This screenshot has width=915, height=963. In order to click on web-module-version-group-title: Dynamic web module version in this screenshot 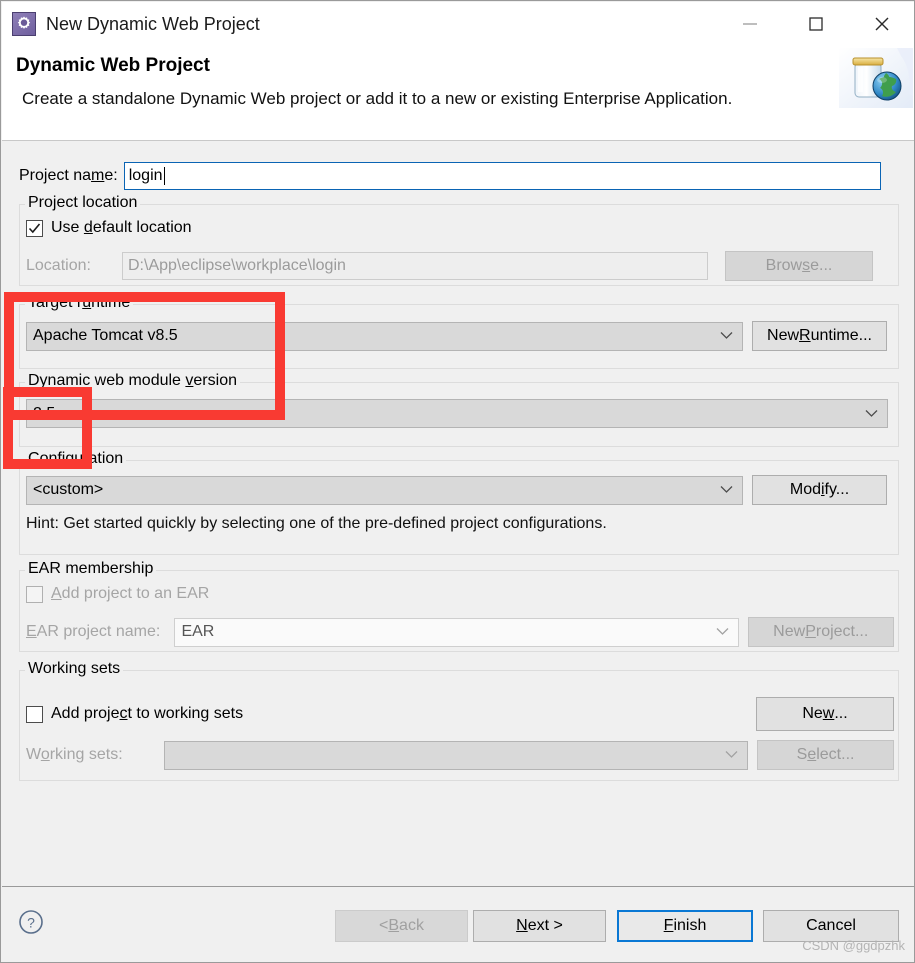, I will do `click(132, 381)`.